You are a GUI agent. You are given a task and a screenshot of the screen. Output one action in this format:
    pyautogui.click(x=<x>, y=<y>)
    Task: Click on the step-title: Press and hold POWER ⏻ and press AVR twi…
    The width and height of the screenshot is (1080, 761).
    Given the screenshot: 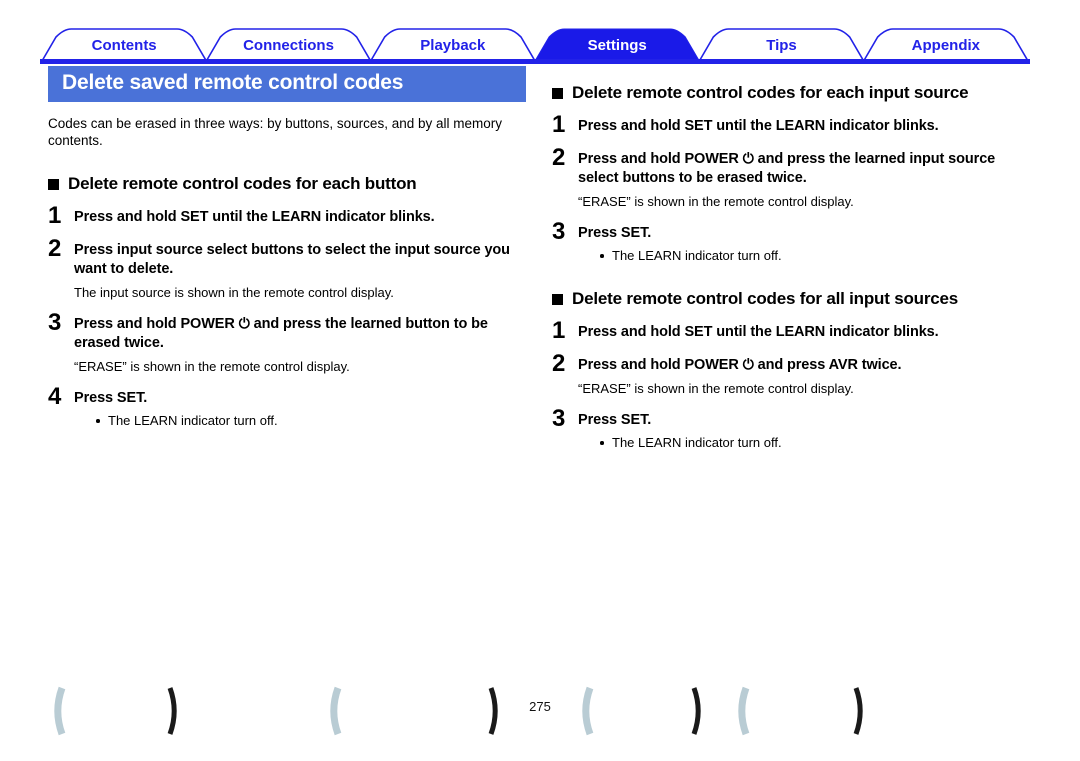 What is the action you would take?
    pyautogui.click(x=805, y=365)
    